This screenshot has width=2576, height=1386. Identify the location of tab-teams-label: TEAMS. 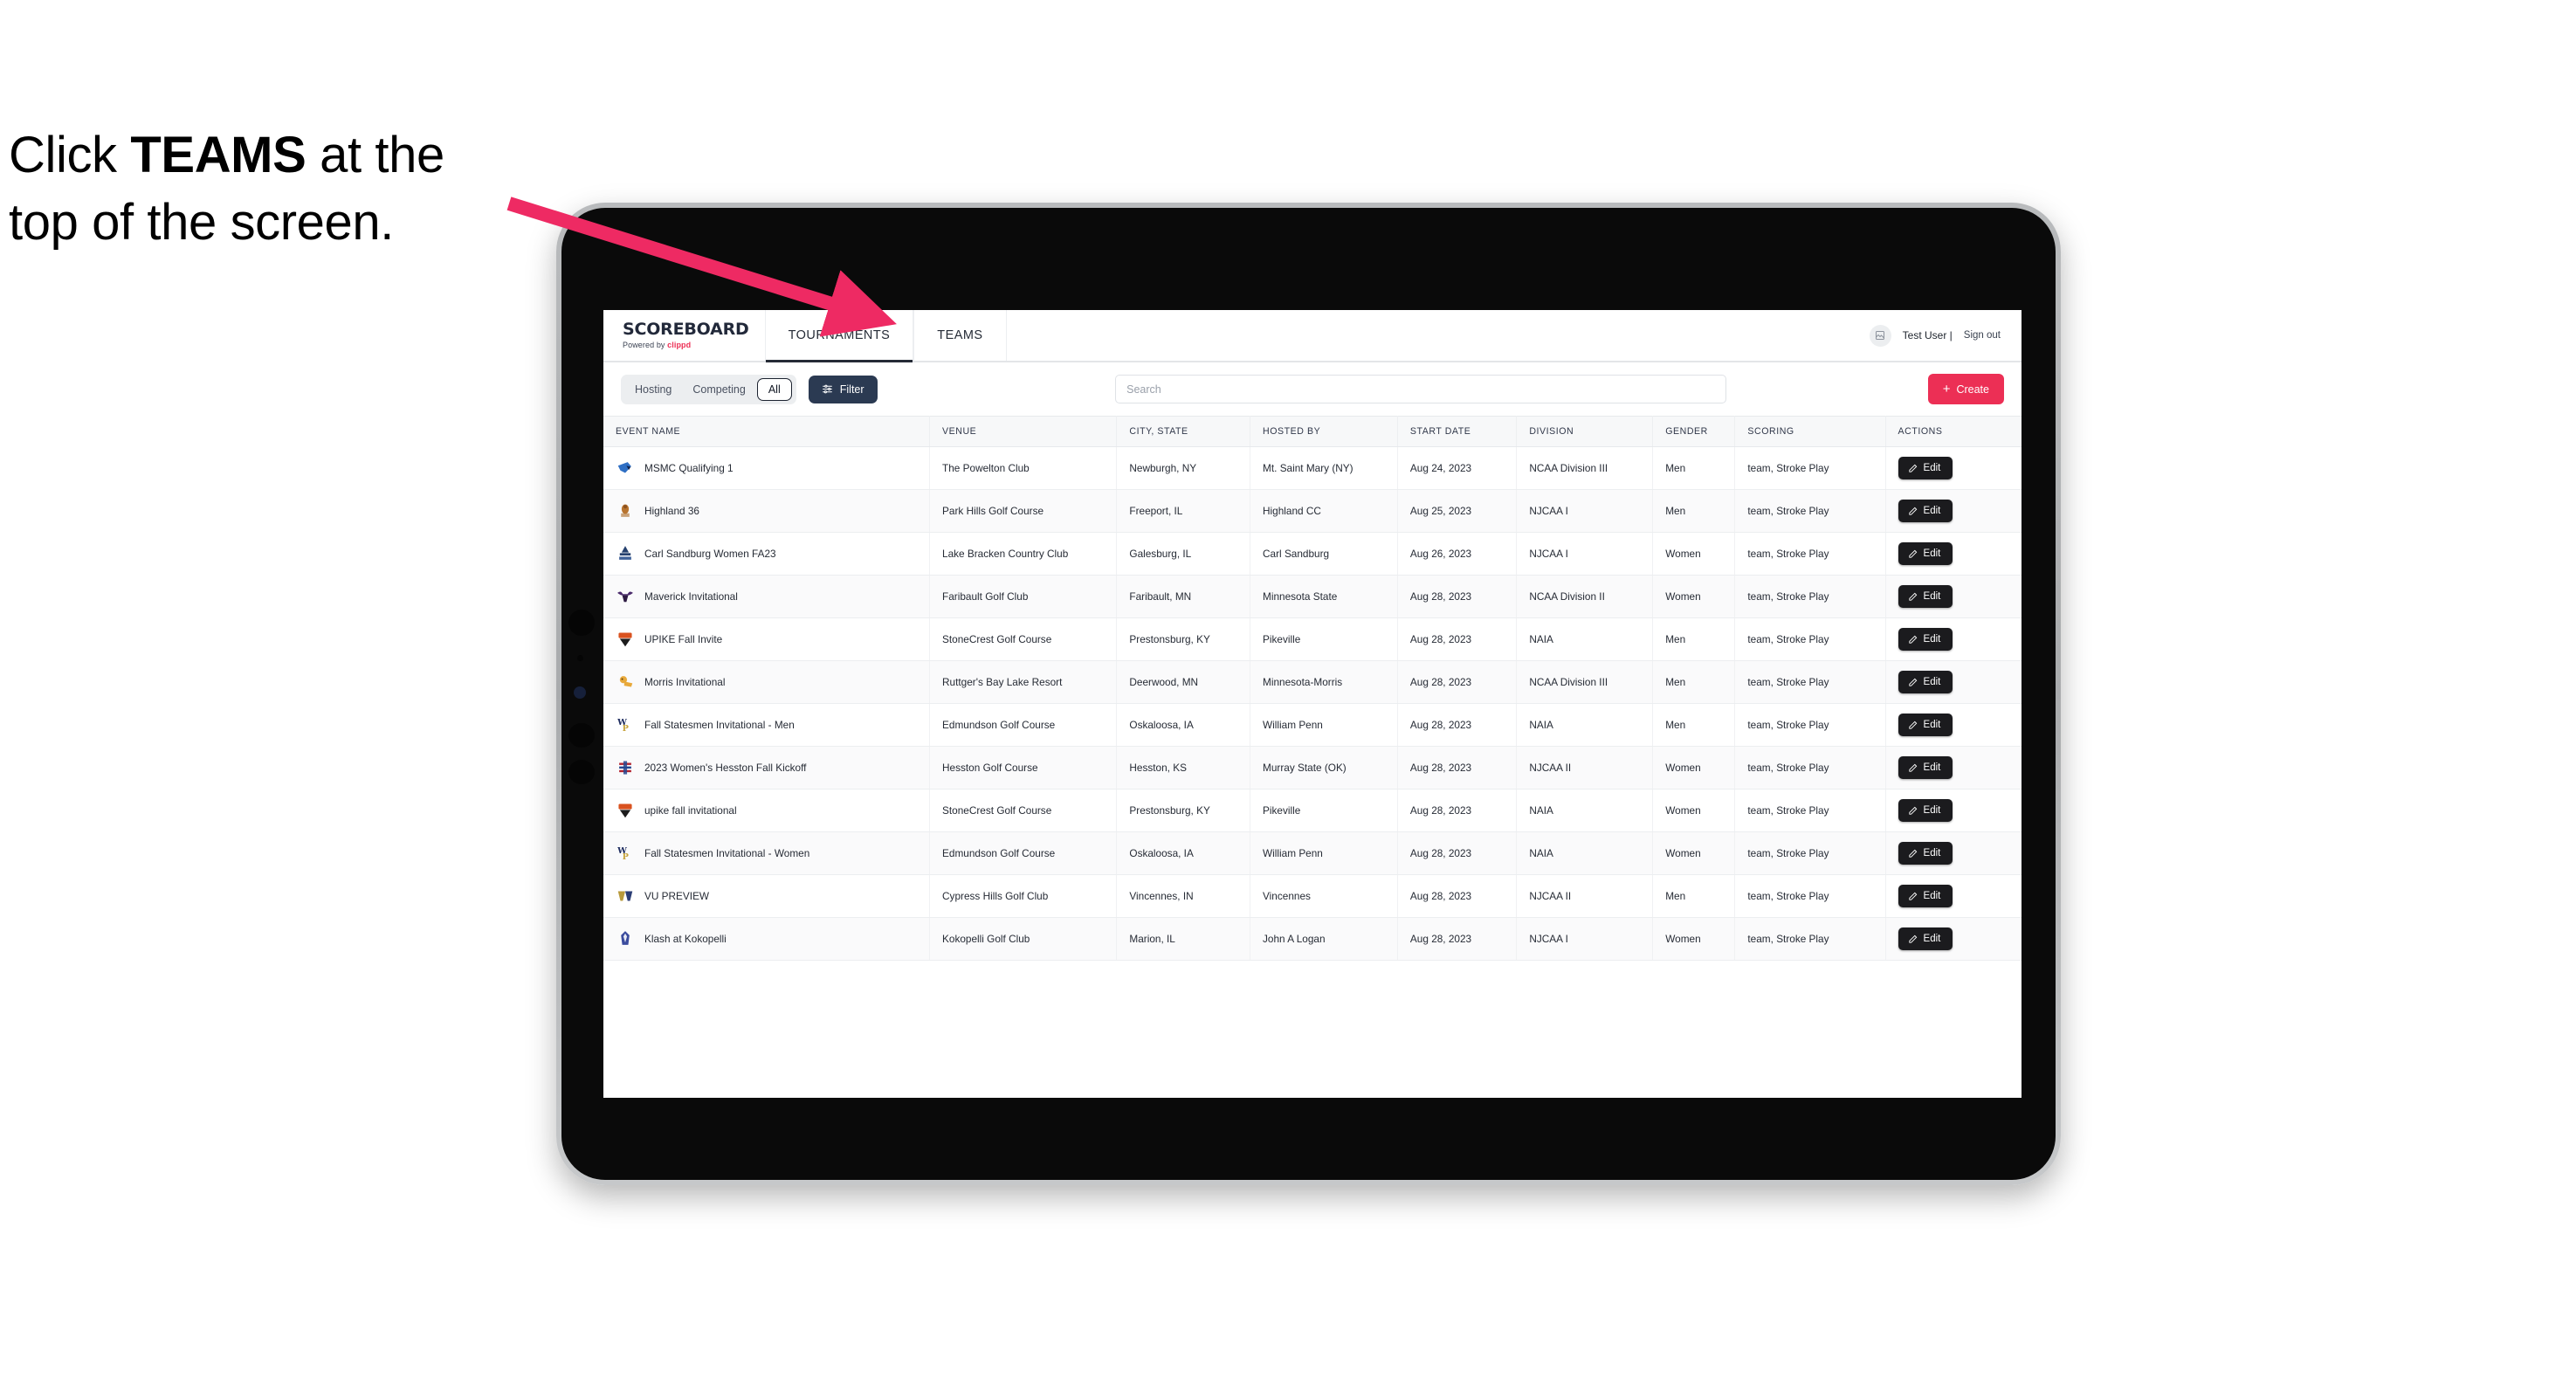
(960, 335).